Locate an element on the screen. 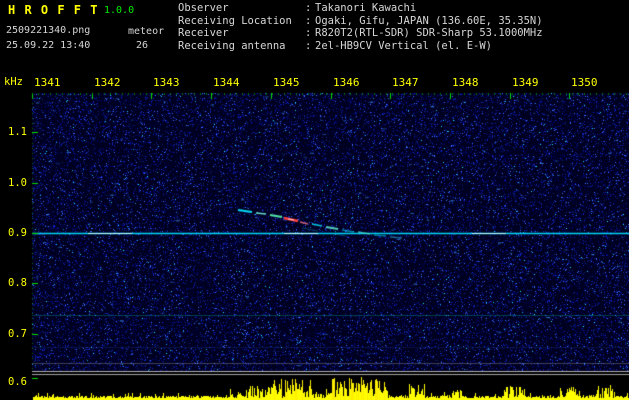 The width and height of the screenshot is (629, 400). time-axis-label: 1341 is located at coordinates (47, 82).